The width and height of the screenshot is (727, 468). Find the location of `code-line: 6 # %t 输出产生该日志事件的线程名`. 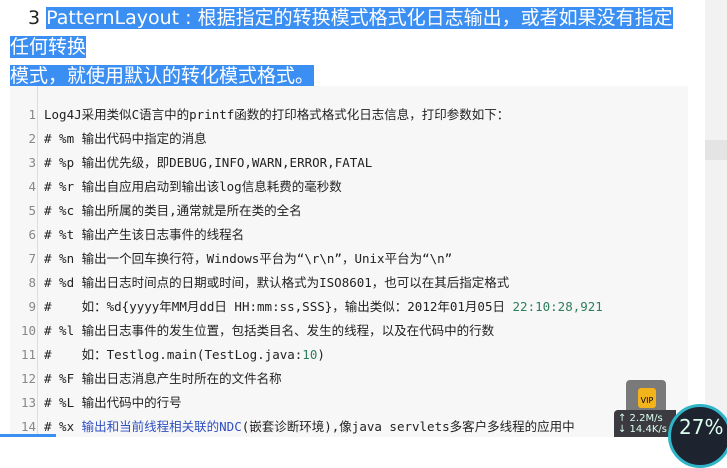

code-line: 6 # %t 输出产生该日志事件的线程名 is located at coordinates (349, 235).